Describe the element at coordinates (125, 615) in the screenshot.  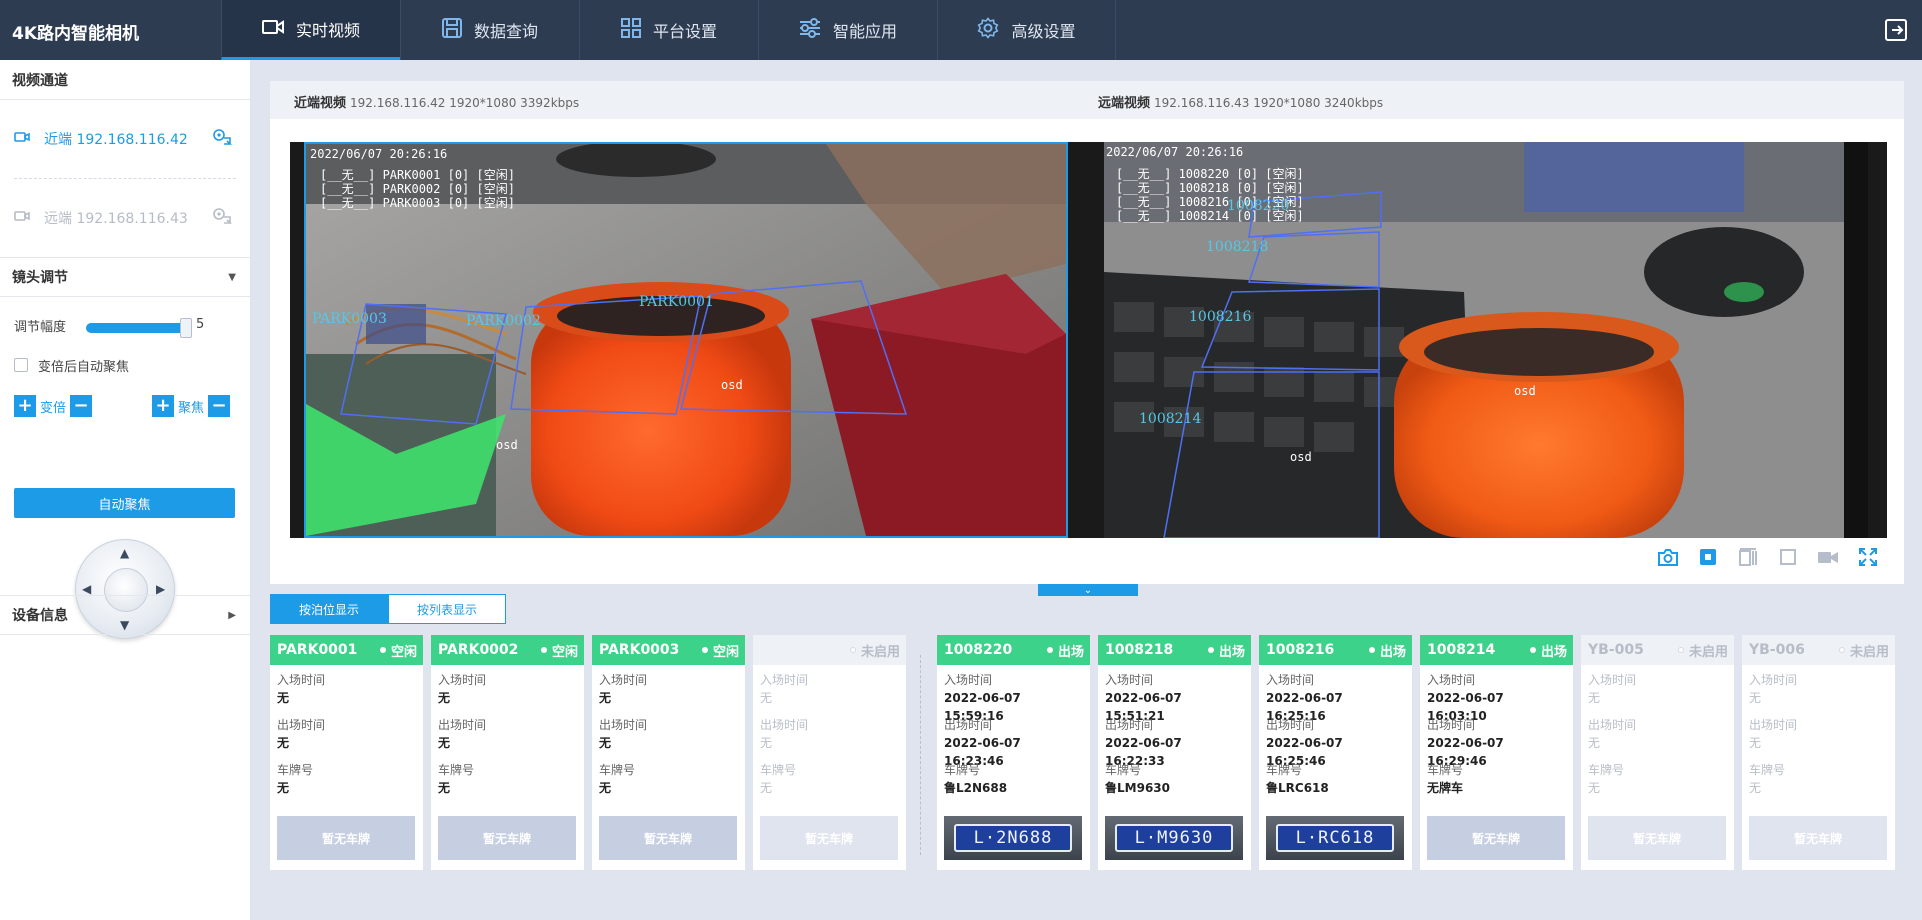
I see `device-info-header: 设备信息 ▶` at that location.